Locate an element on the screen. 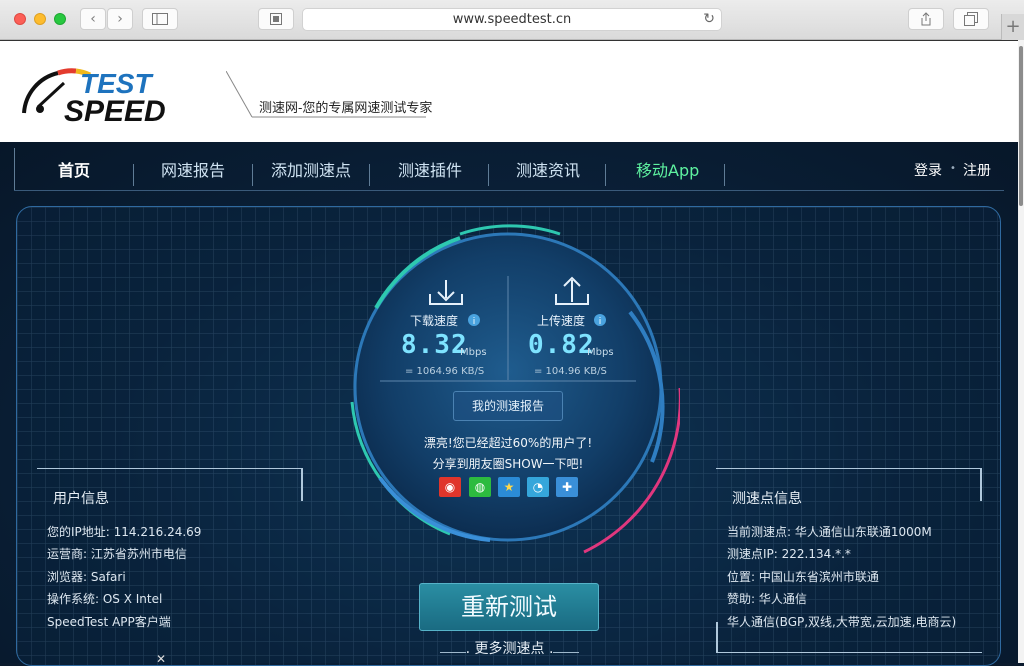 Image resolution: width=1024 pixels, height=666 pixels. new-tab-button: + is located at coordinates (1012, 27).